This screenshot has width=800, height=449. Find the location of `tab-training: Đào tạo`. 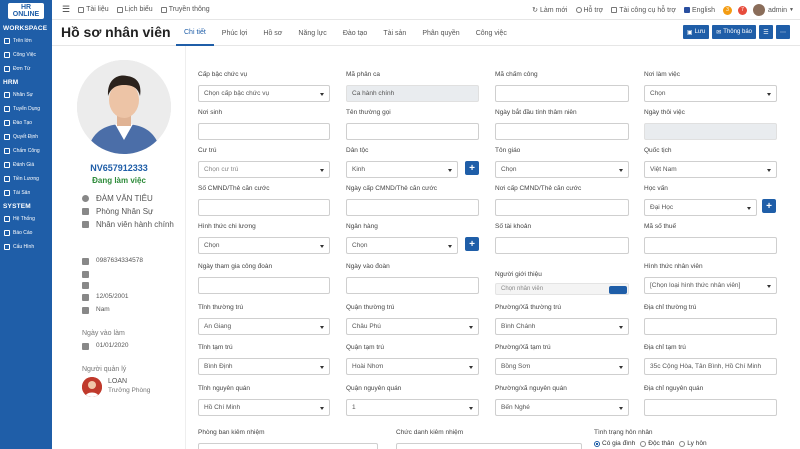

tab-training: Đào tạo is located at coordinates (355, 33).